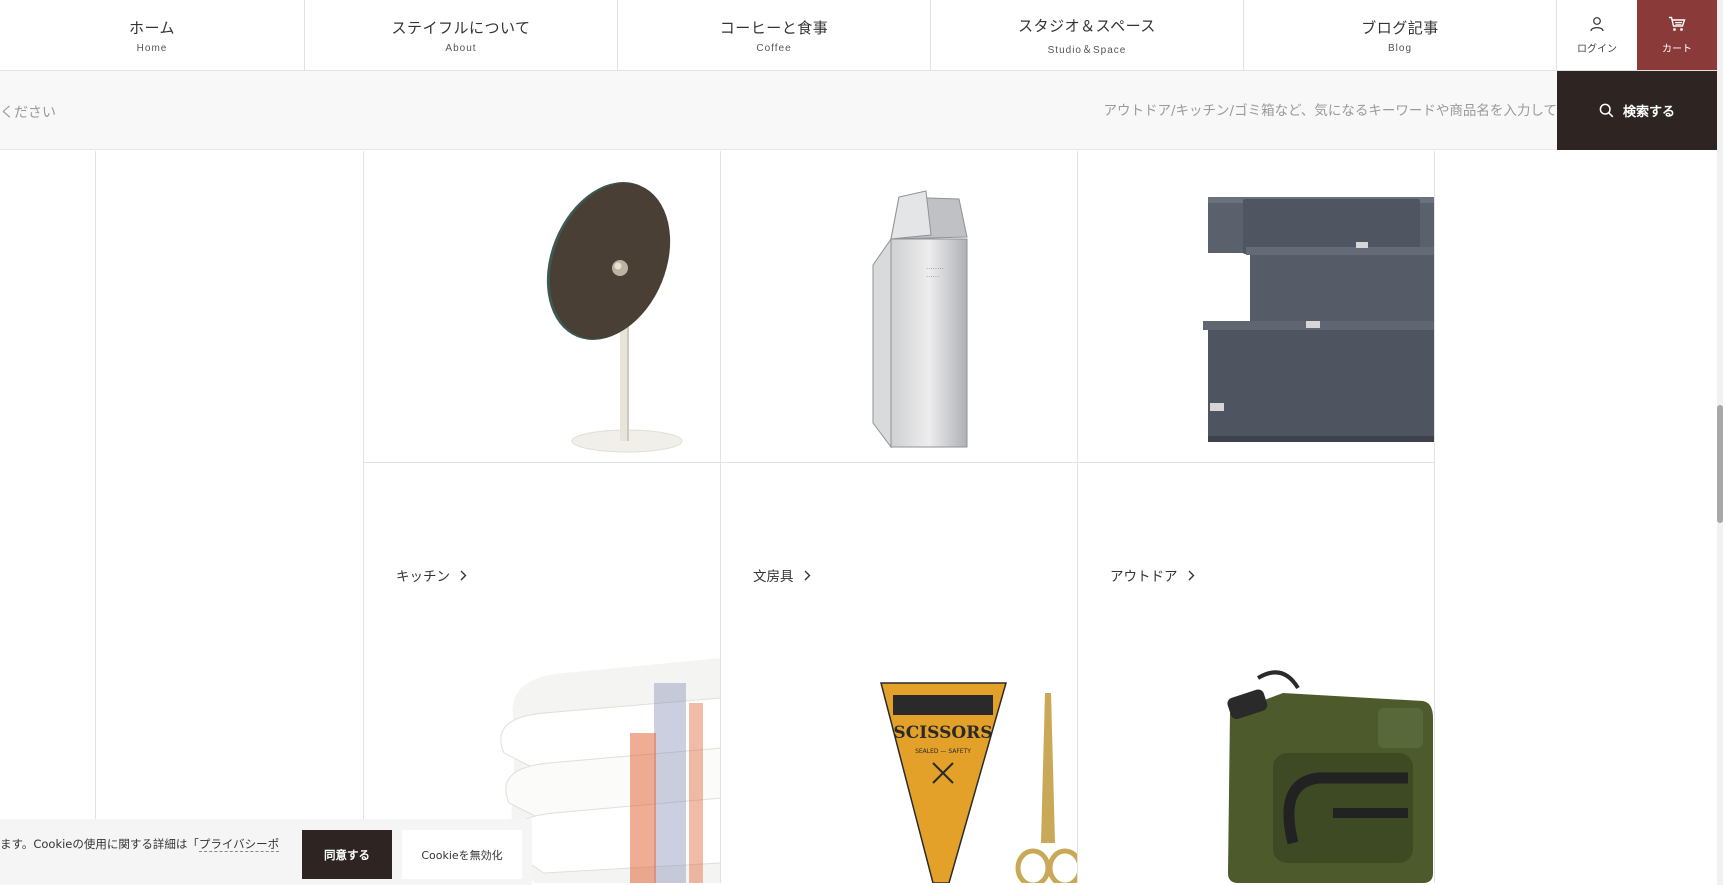 Image resolution: width=1723 pixels, height=885 pixels. I want to click on search-button: 検索する, so click(1637, 110).